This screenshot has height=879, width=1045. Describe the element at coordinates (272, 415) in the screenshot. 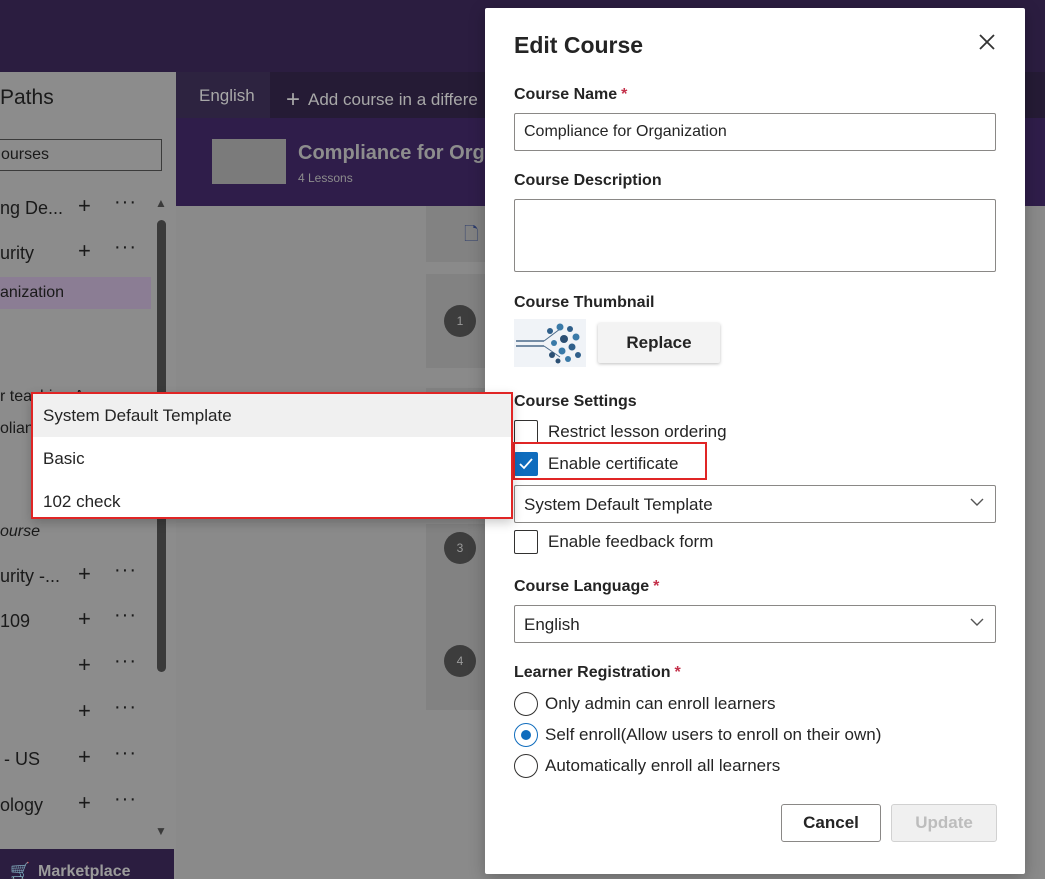

I see `dropdown-option: System Default Template` at that location.